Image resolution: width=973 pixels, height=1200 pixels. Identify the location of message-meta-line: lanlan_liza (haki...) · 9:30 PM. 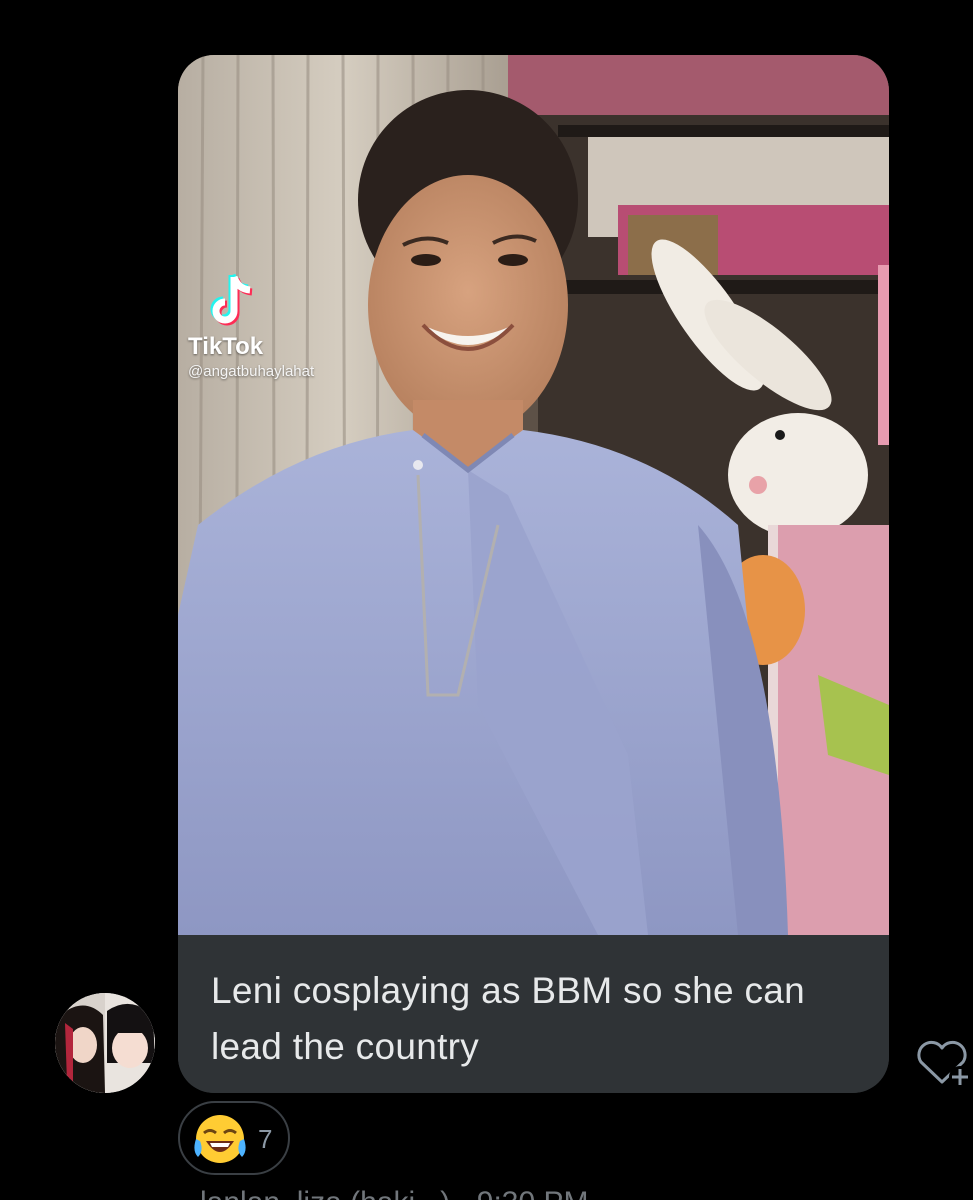
(394, 1193).